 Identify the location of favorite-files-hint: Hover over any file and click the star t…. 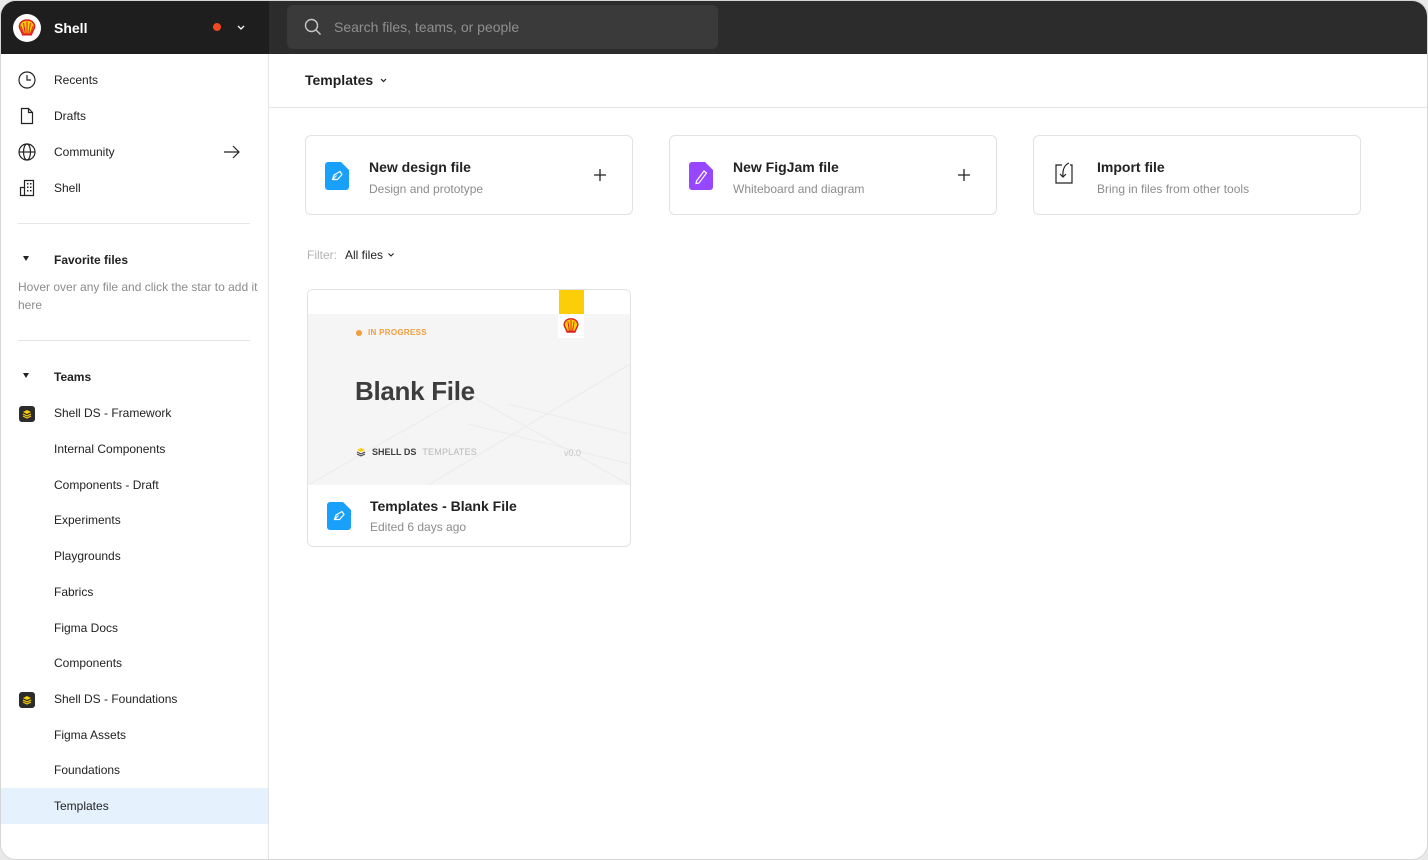
(138, 296).